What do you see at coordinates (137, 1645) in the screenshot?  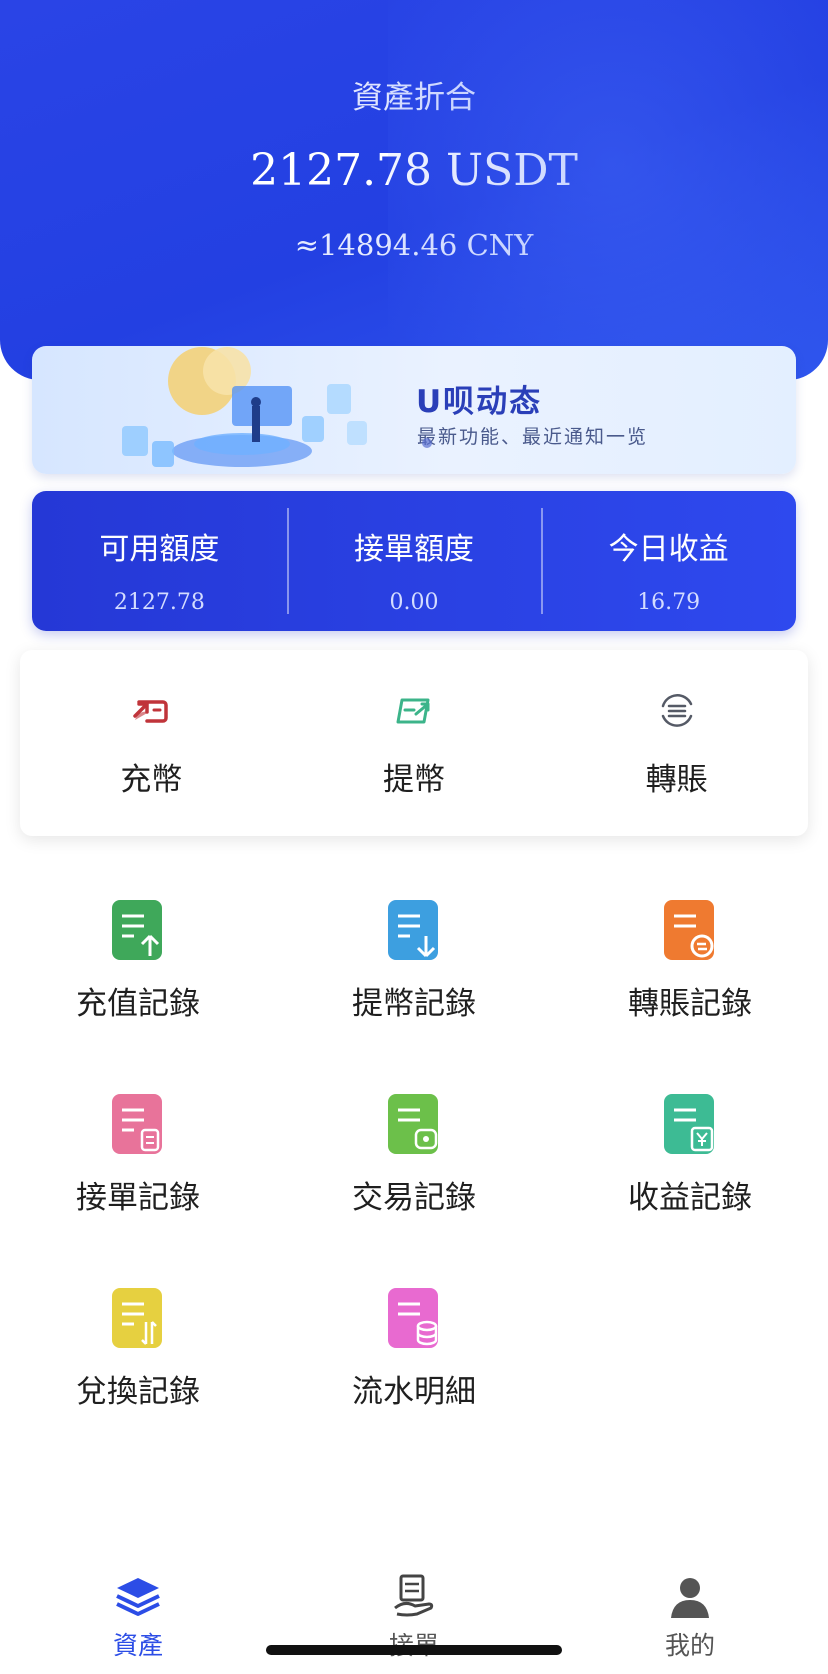 I see `nav-label: 資產` at bounding box center [137, 1645].